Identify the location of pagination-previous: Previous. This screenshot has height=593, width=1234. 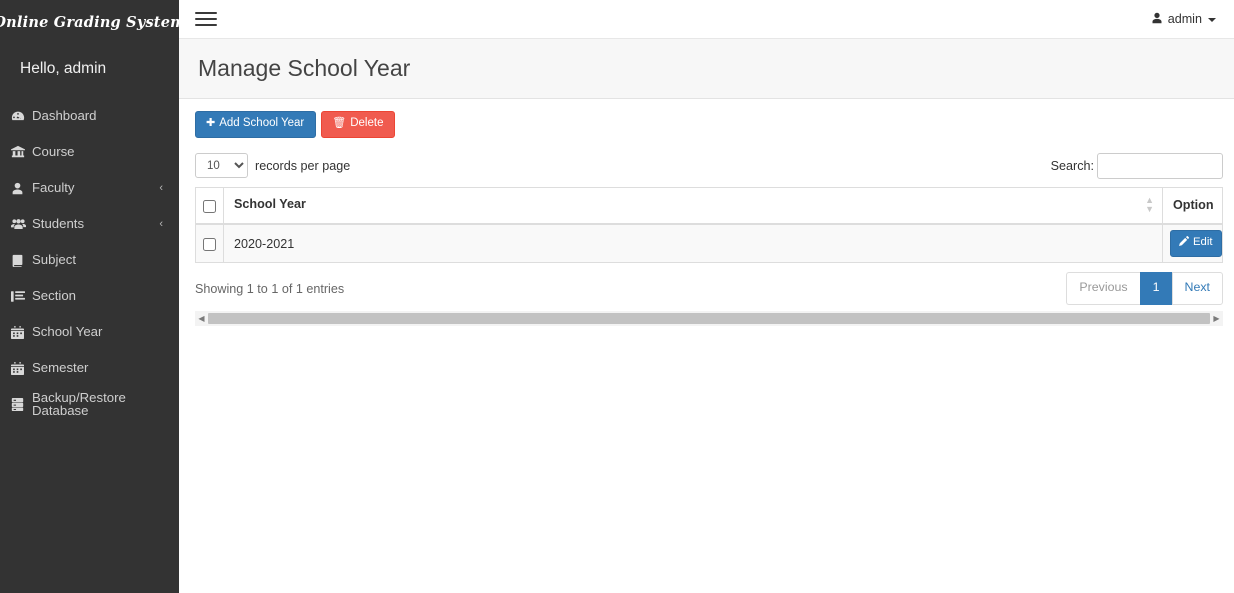
(1103, 288).